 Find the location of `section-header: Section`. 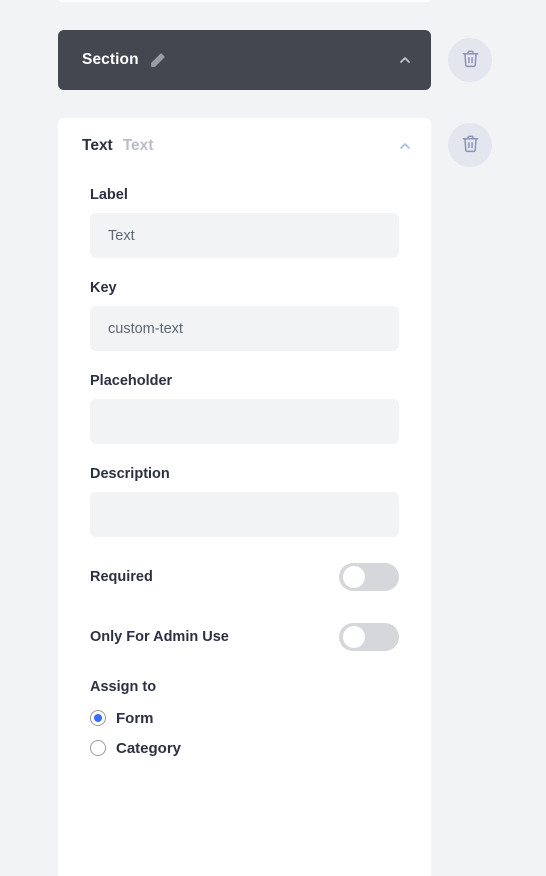

section-header: Section is located at coordinates (244, 60).